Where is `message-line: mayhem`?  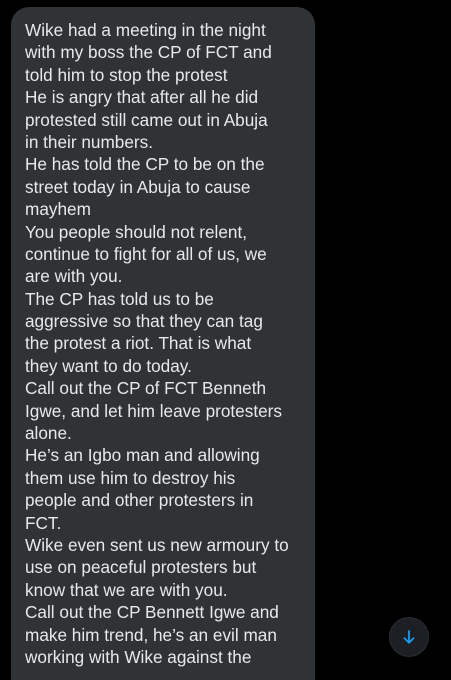 message-line: mayhem is located at coordinates (58, 209).